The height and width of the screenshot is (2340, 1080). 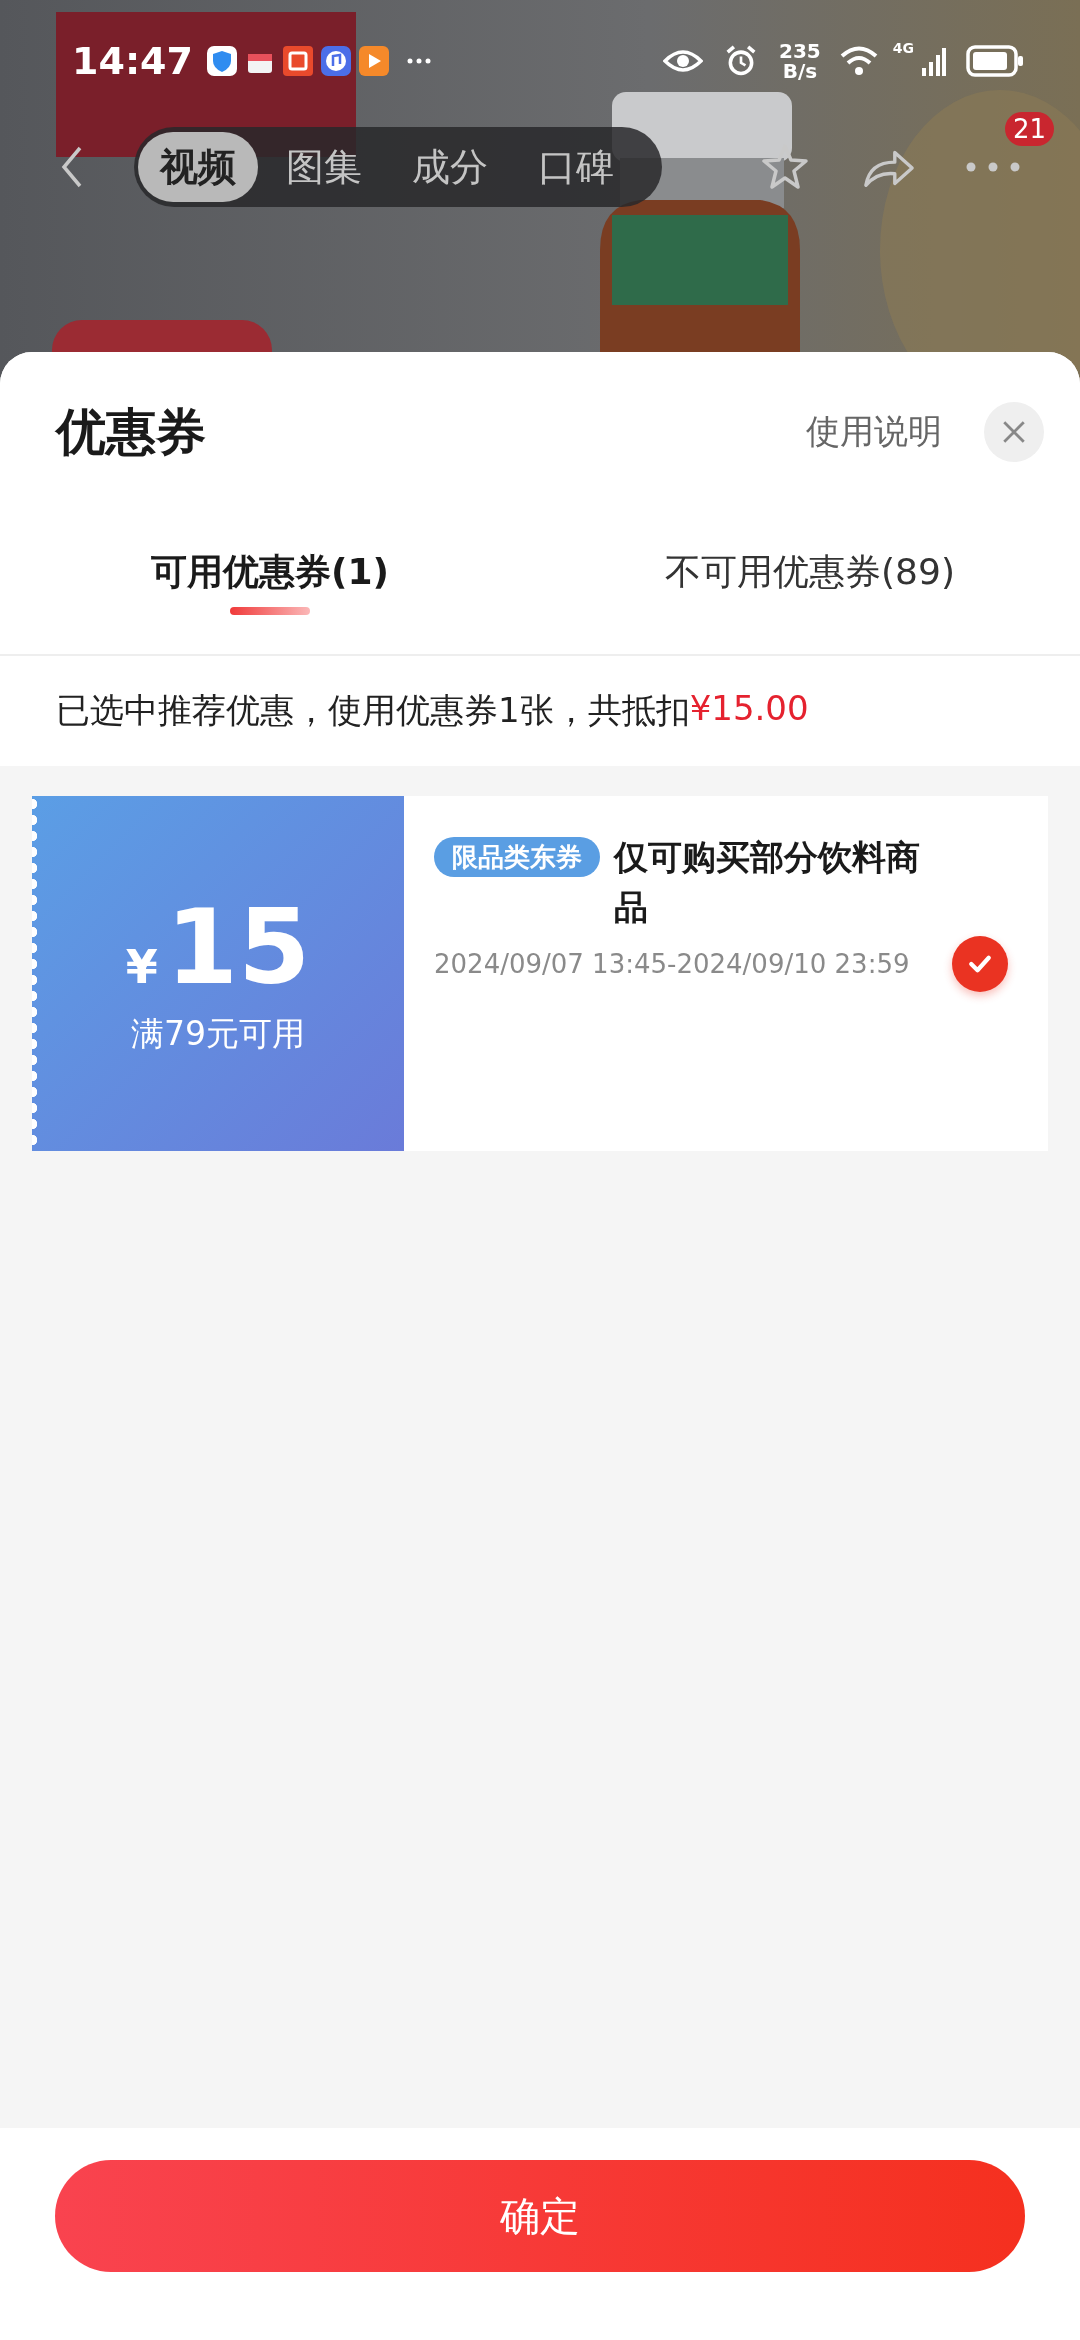 I want to click on network-speed-unit: B/s, so click(x=800, y=71).